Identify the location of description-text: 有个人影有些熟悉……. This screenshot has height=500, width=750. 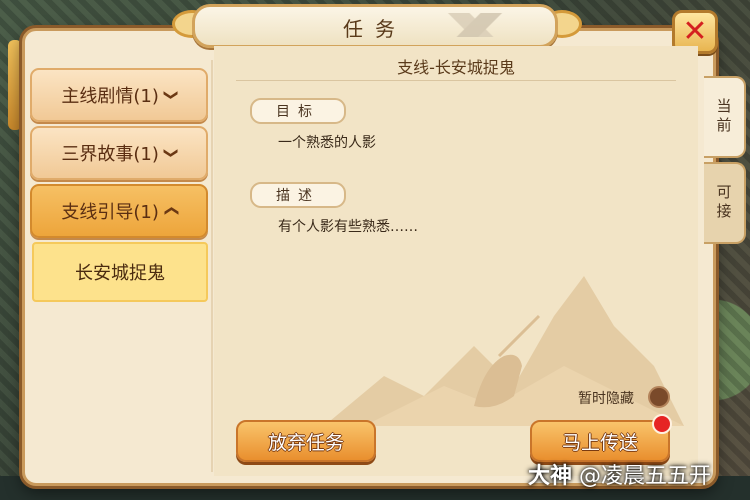
(348, 227).